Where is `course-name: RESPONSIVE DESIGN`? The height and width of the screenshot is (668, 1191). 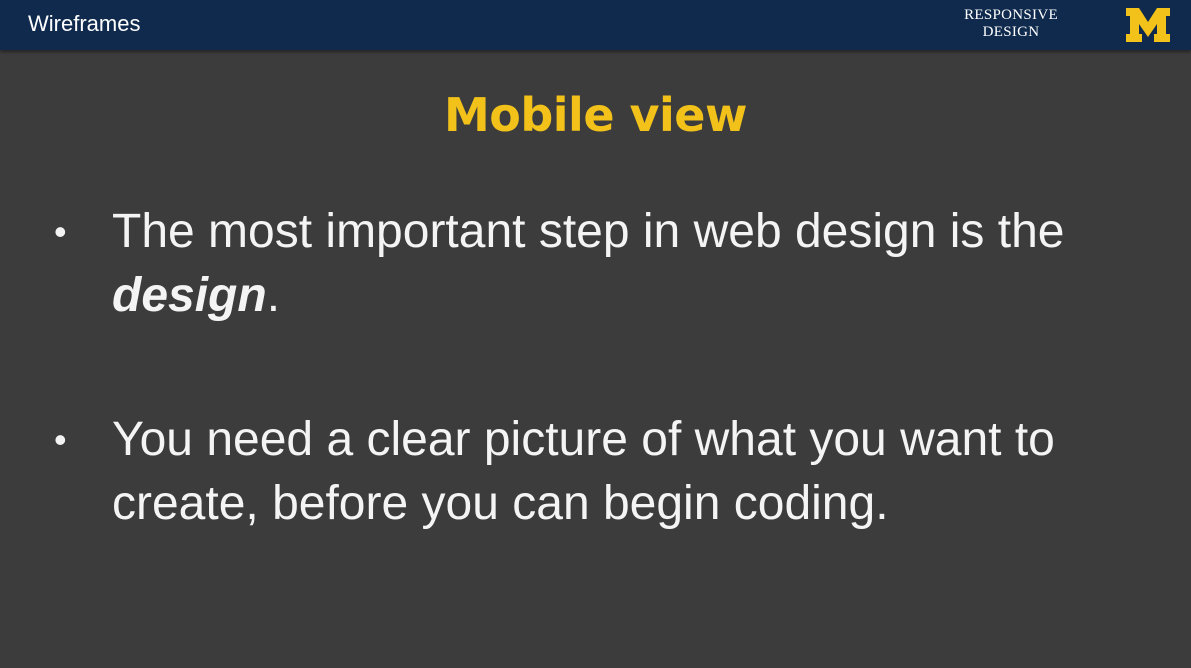 course-name: RESPONSIVE DESIGN is located at coordinates (1011, 24).